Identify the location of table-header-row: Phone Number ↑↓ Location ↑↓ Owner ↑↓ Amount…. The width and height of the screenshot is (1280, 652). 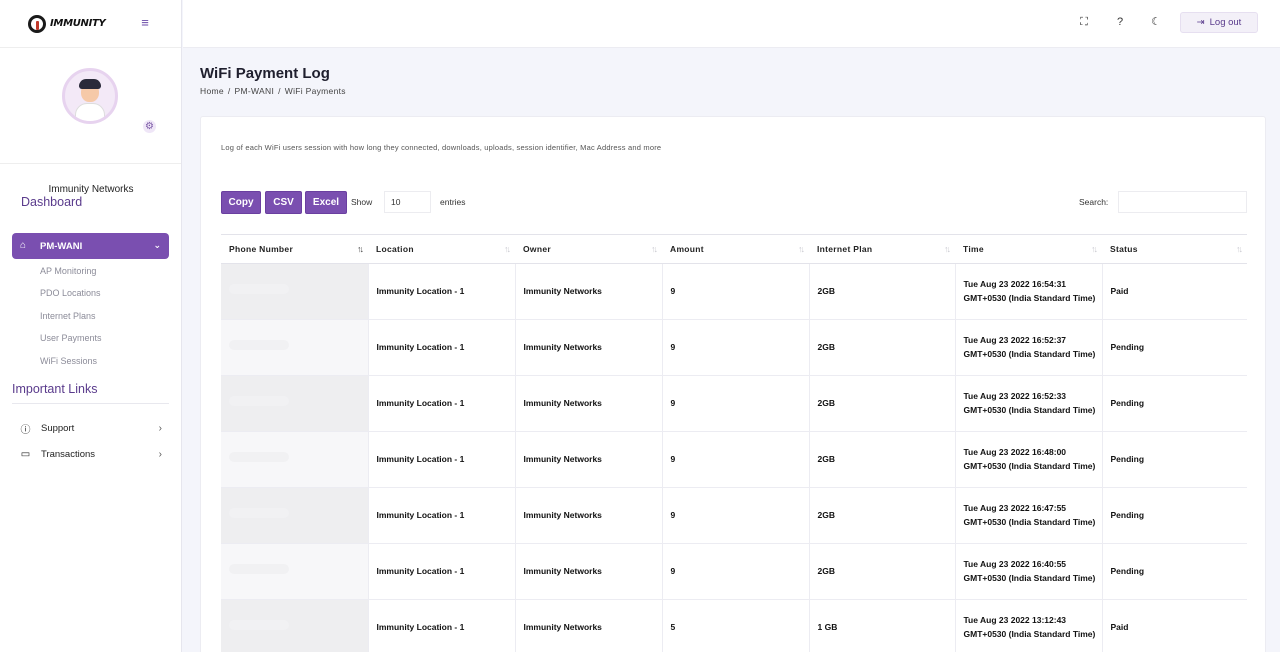
(734, 249).